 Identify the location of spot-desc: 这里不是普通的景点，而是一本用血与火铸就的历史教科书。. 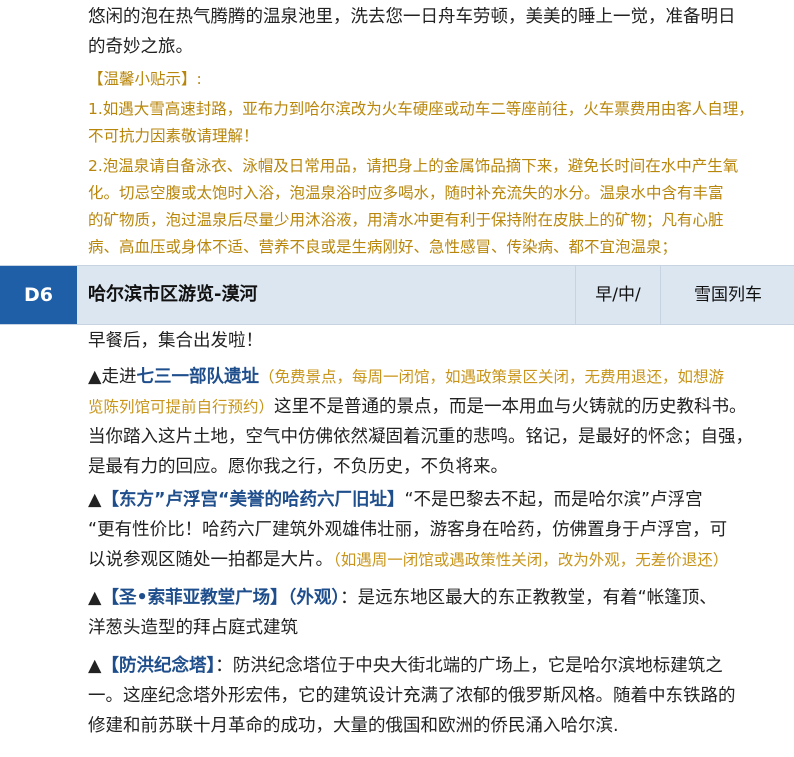
(510, 407).